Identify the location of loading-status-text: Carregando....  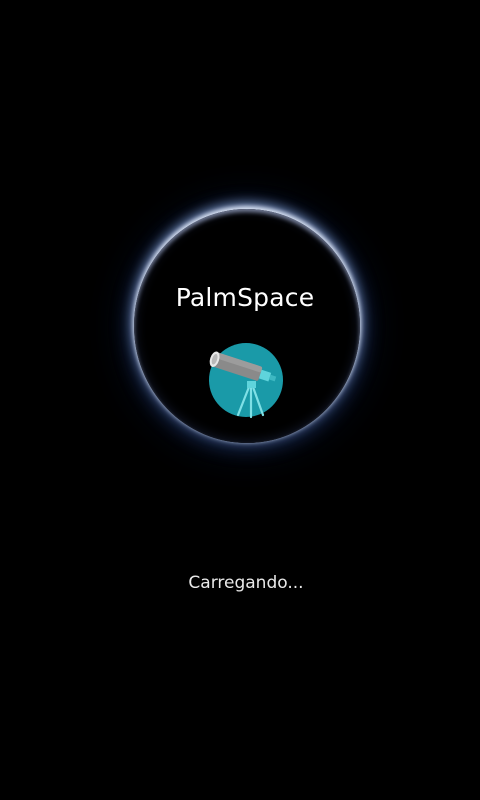
(246, 583).